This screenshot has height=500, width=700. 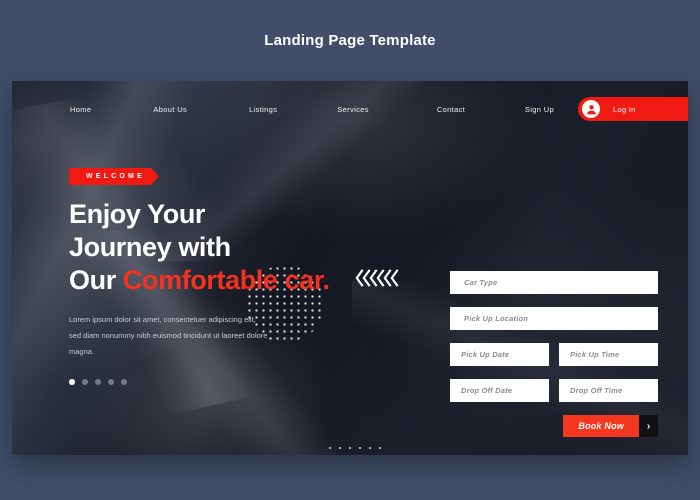 I want to click on drop-off-date-input: Drop Off Date, so click(x=499, y=390).